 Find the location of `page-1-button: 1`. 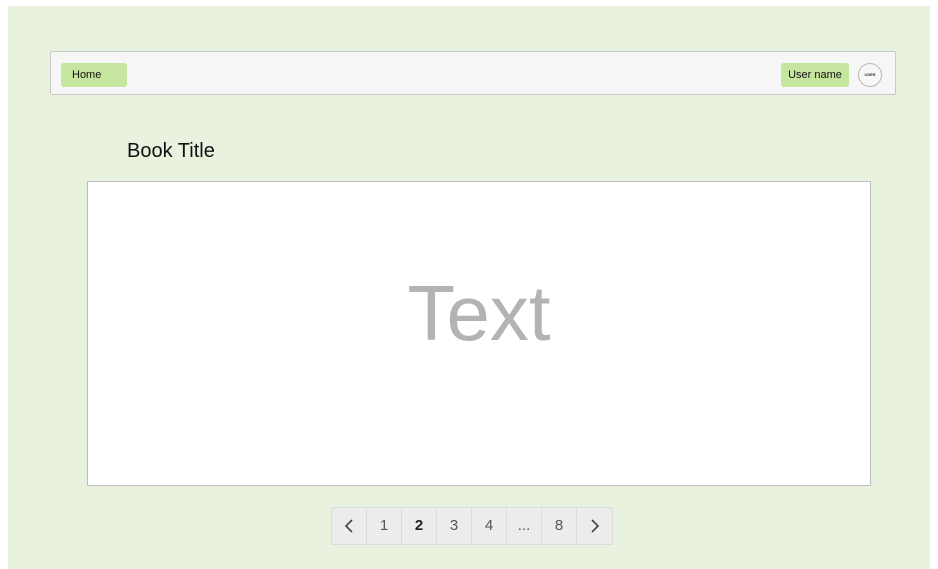

page-1-button: 1 is located at coordinates (384, 526).